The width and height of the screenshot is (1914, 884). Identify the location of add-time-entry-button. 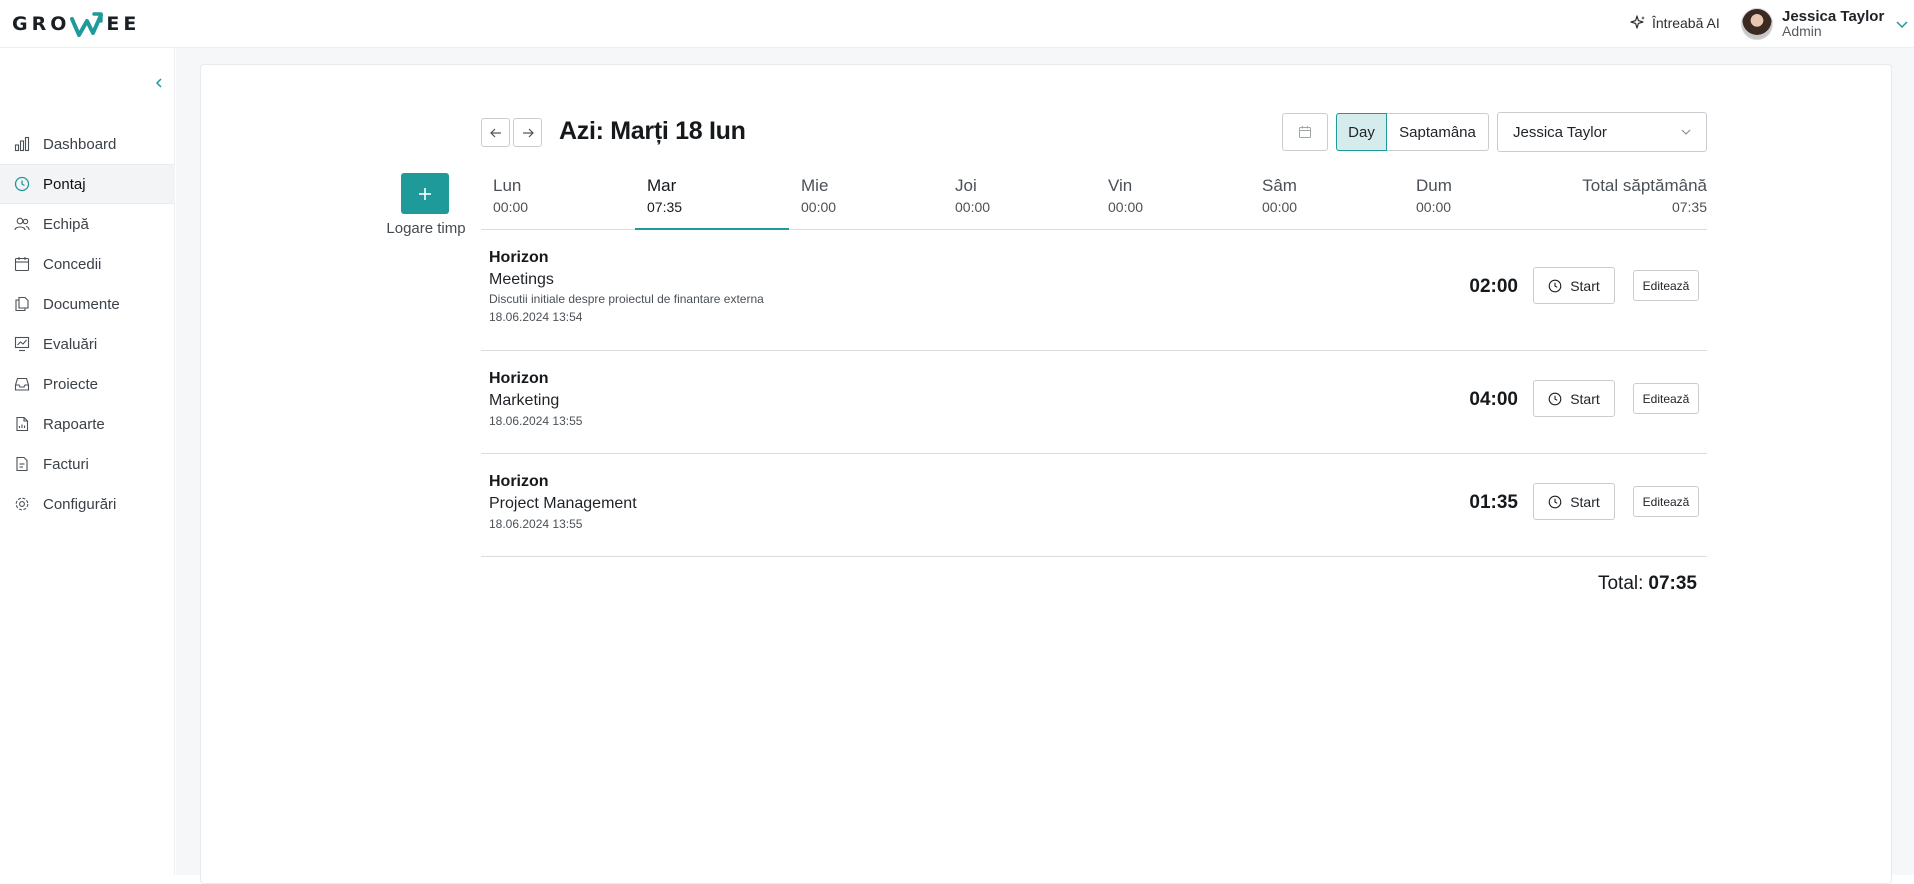
(425, 193).